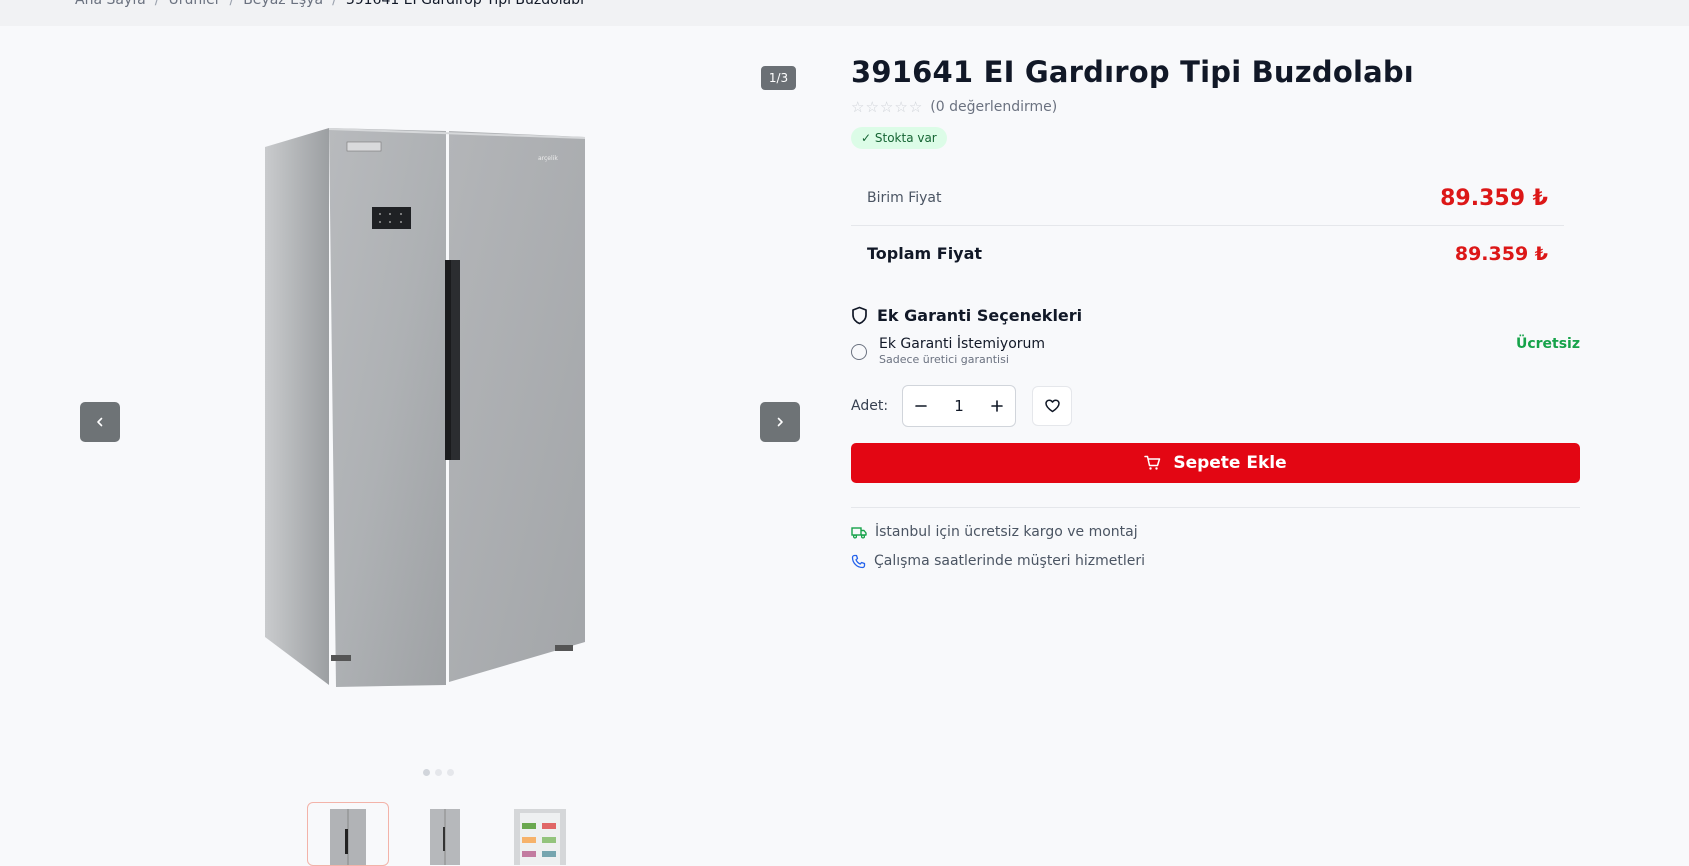 The width and height of the screenshot is (1689, 866). I want to click on gallery-next-button, so click(780, 422).